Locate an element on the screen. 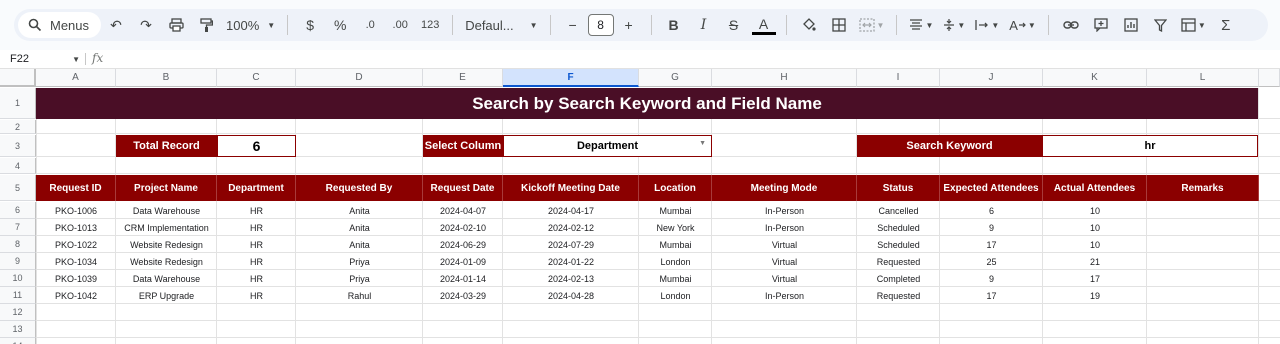  table-cell: PKO-1034 is located at coordinates (76, 261).